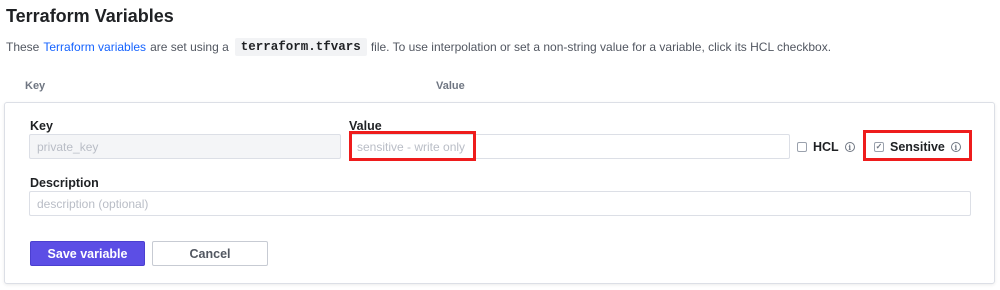  I want to click on key-input: private_key, so click(185, 146).